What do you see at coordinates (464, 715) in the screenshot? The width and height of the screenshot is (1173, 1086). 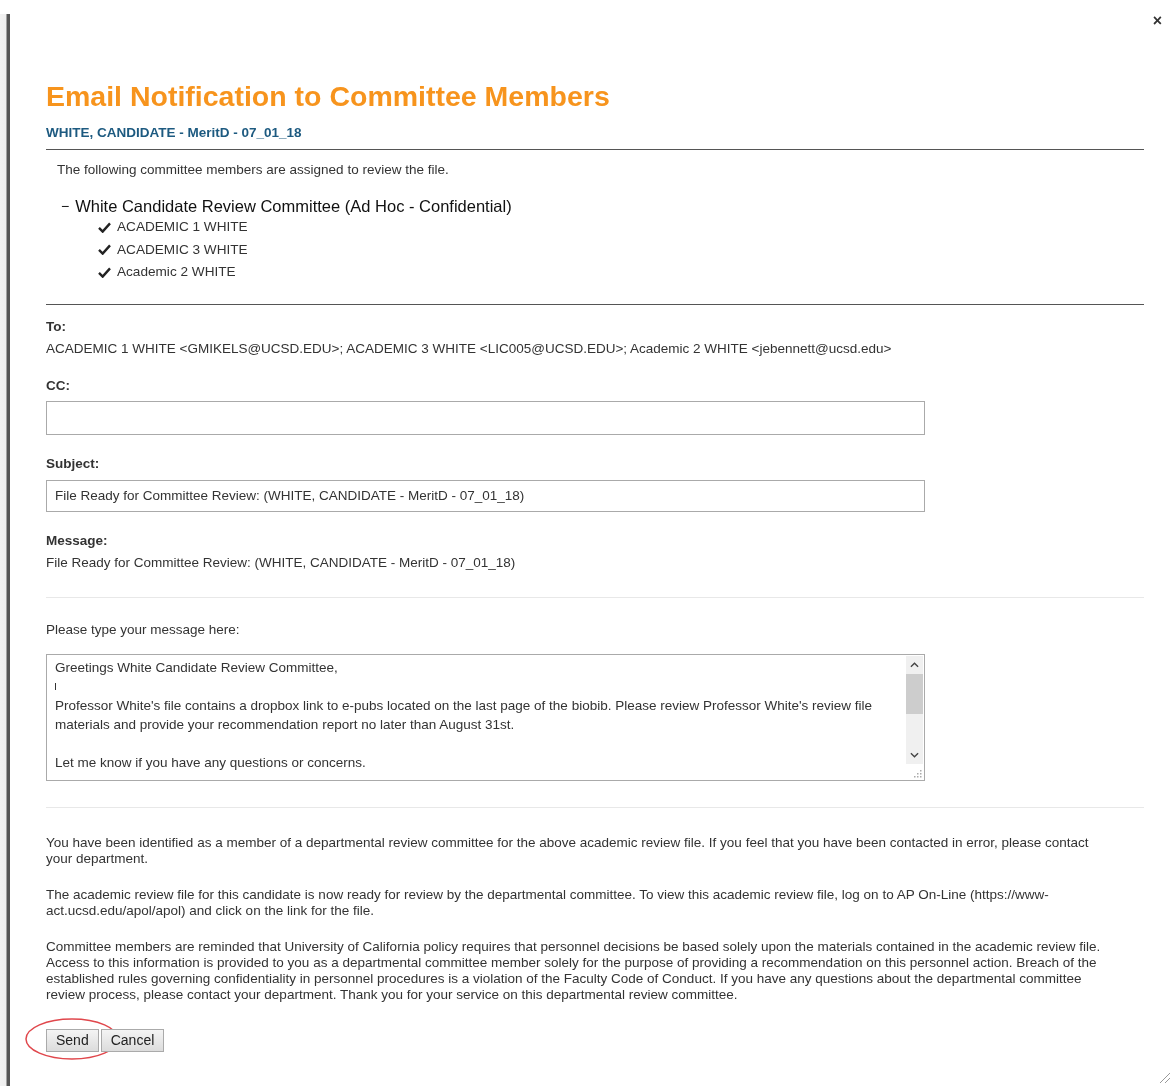 I see `message-paragraph: Professor White's file contains a dropbox link to e-pubs located on the last page of the biobib. Please review Professor White's review file materials and provide your recommendation report no later than August 31st.` at bounding box center [464, 715].